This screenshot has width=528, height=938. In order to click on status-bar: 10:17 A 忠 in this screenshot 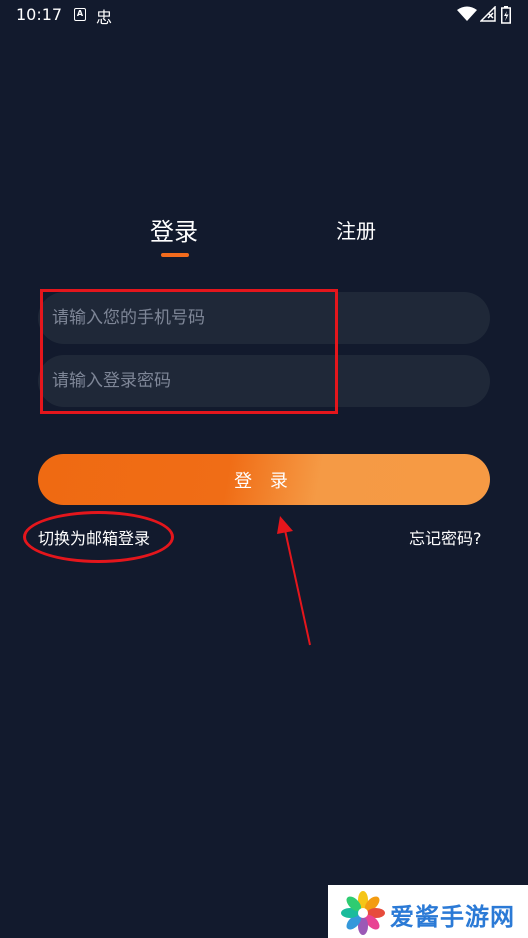, I will do `click(264, 15)`.